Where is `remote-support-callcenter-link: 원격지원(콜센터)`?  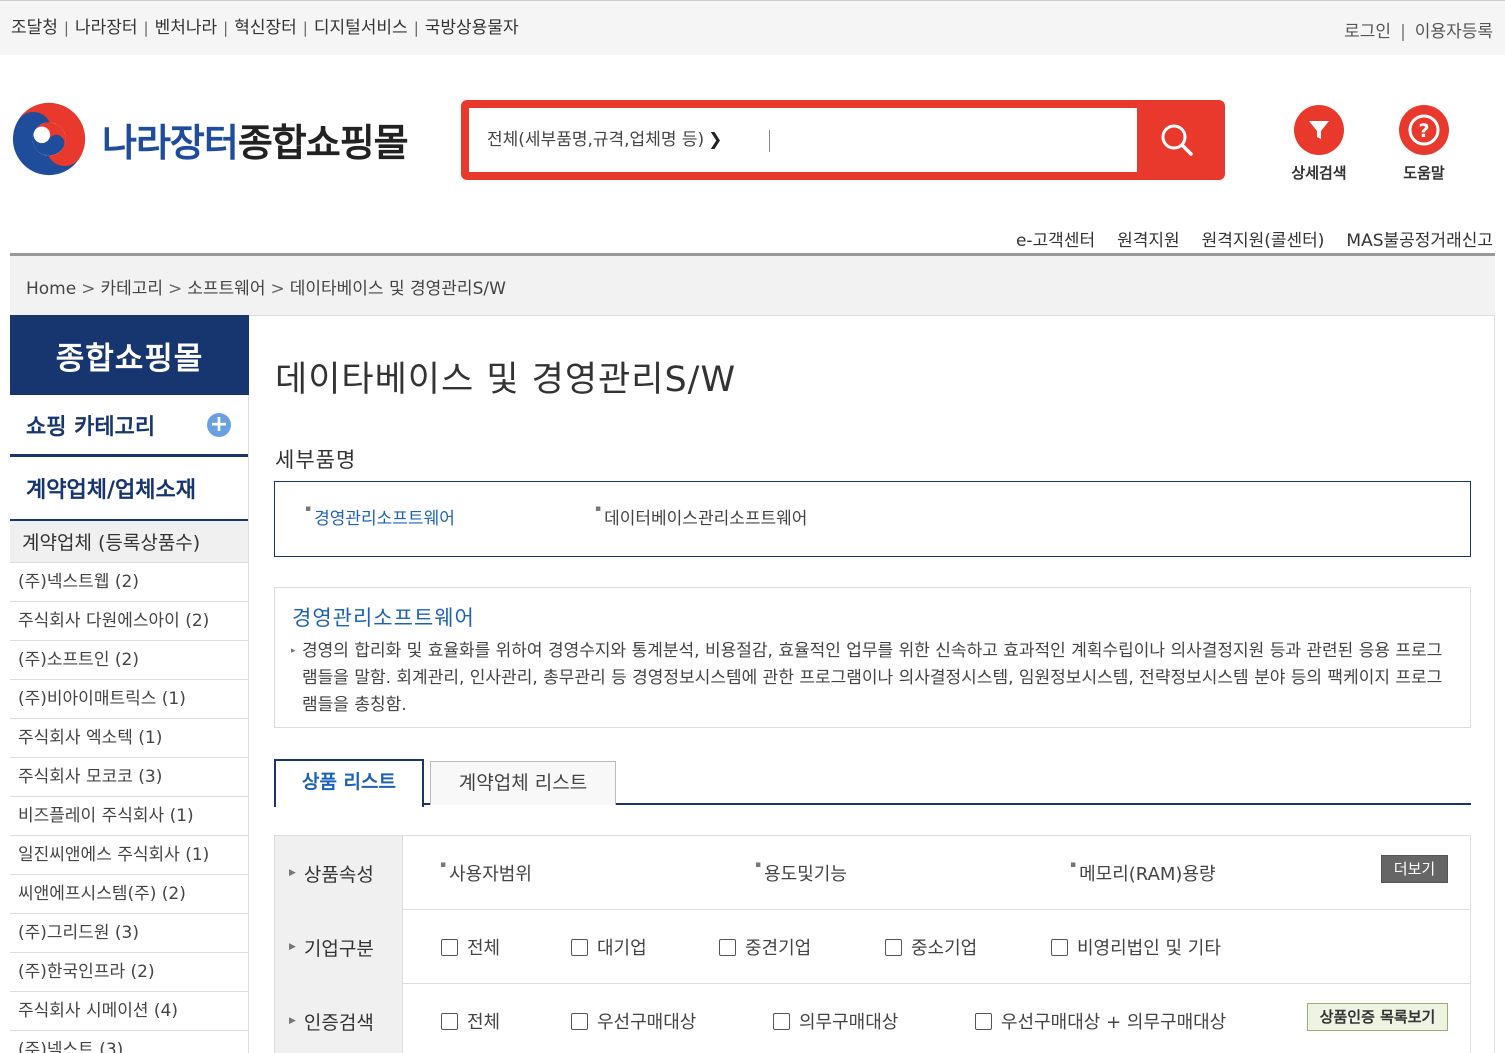
remote-support-callcenter-link: 원격지원(콜센터) is located at coordinates (1263, 241).